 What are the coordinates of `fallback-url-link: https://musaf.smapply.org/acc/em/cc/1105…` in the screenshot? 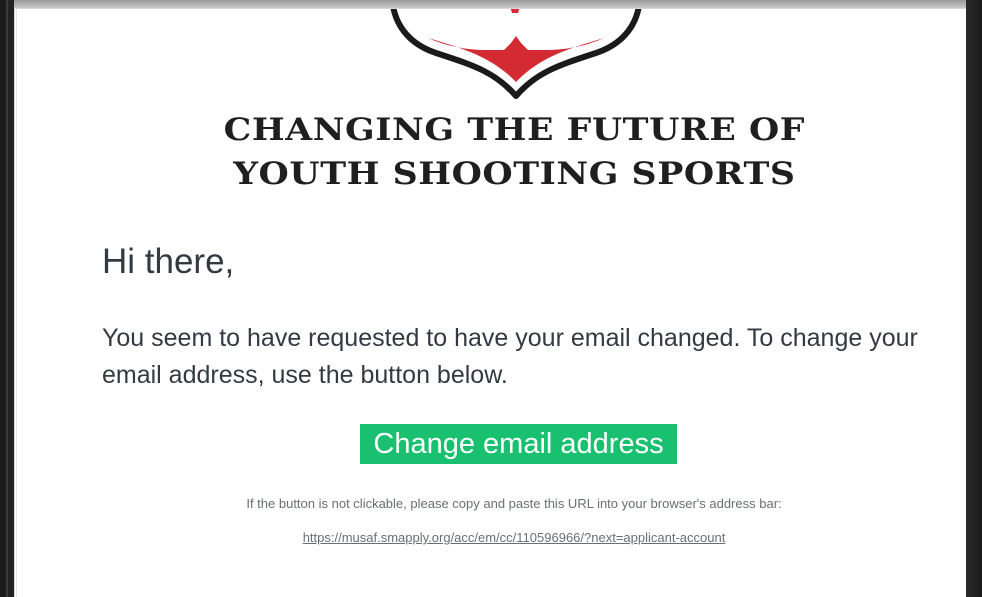 It's located at (514, 537).